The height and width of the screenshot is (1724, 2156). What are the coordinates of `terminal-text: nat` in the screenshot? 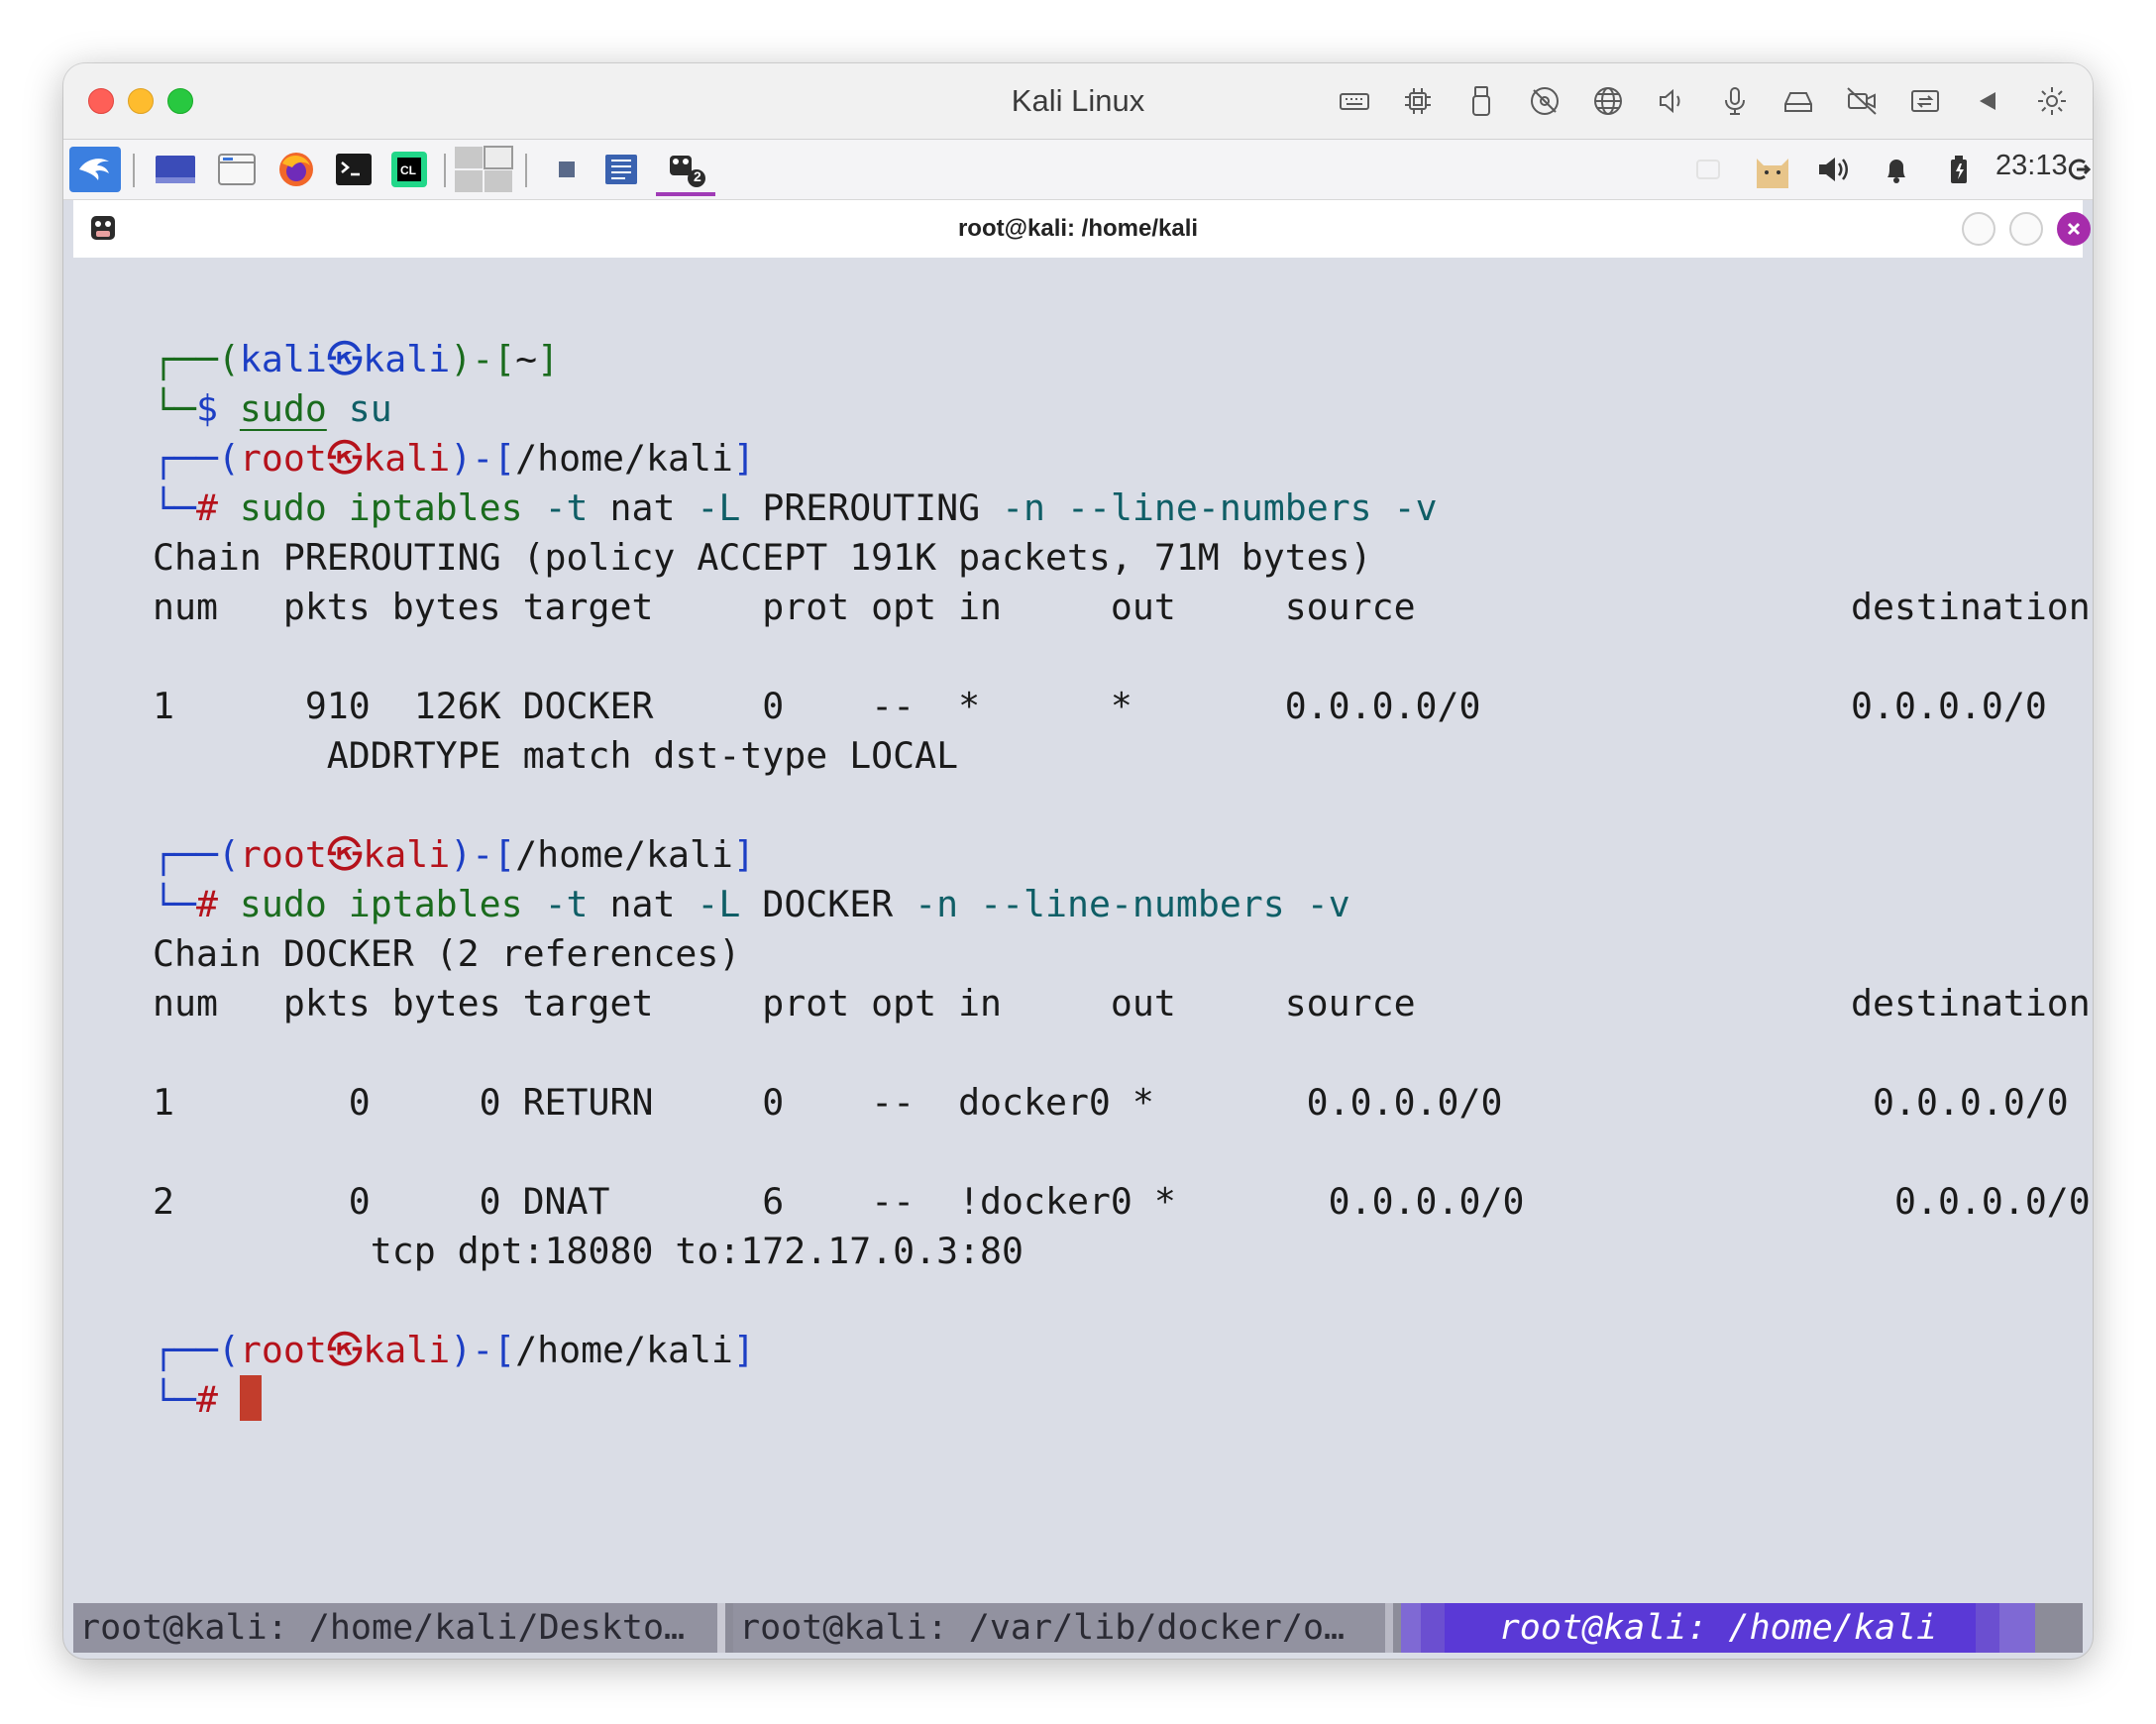 It's located at (643, 507).